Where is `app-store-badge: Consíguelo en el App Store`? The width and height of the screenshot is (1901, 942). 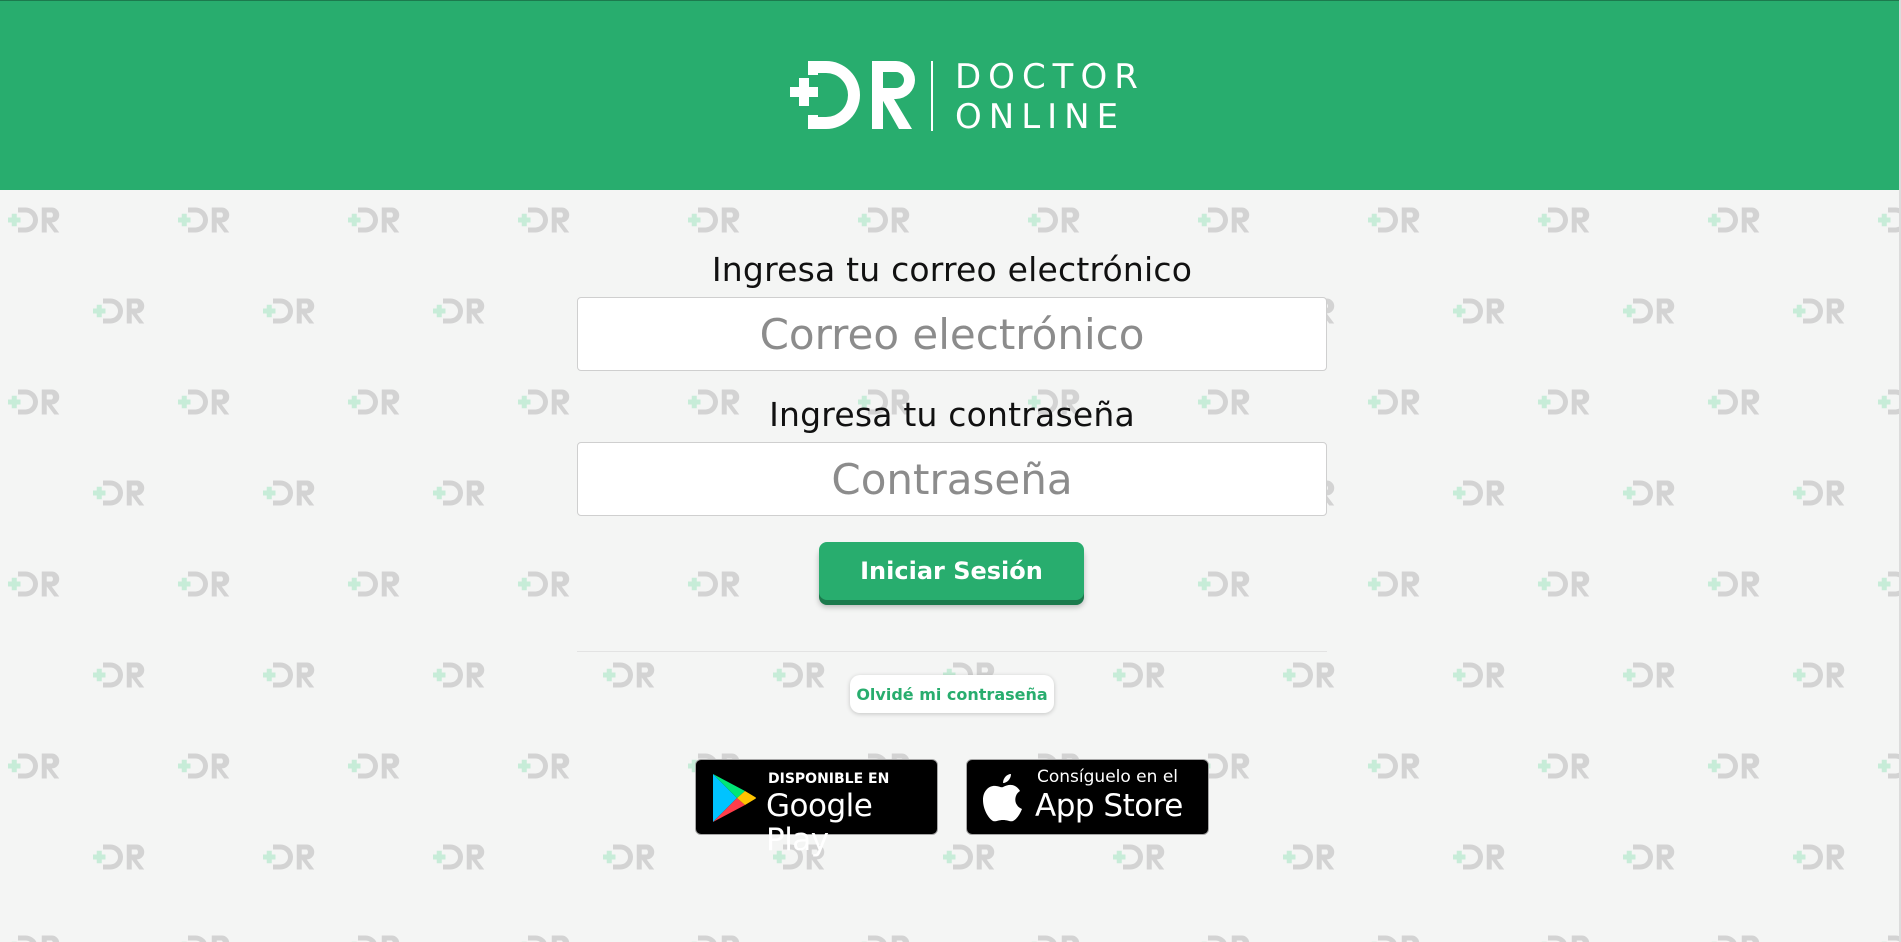
app-store-badge: Consíguelo en el App Store is located at coordinates (1087, 797).